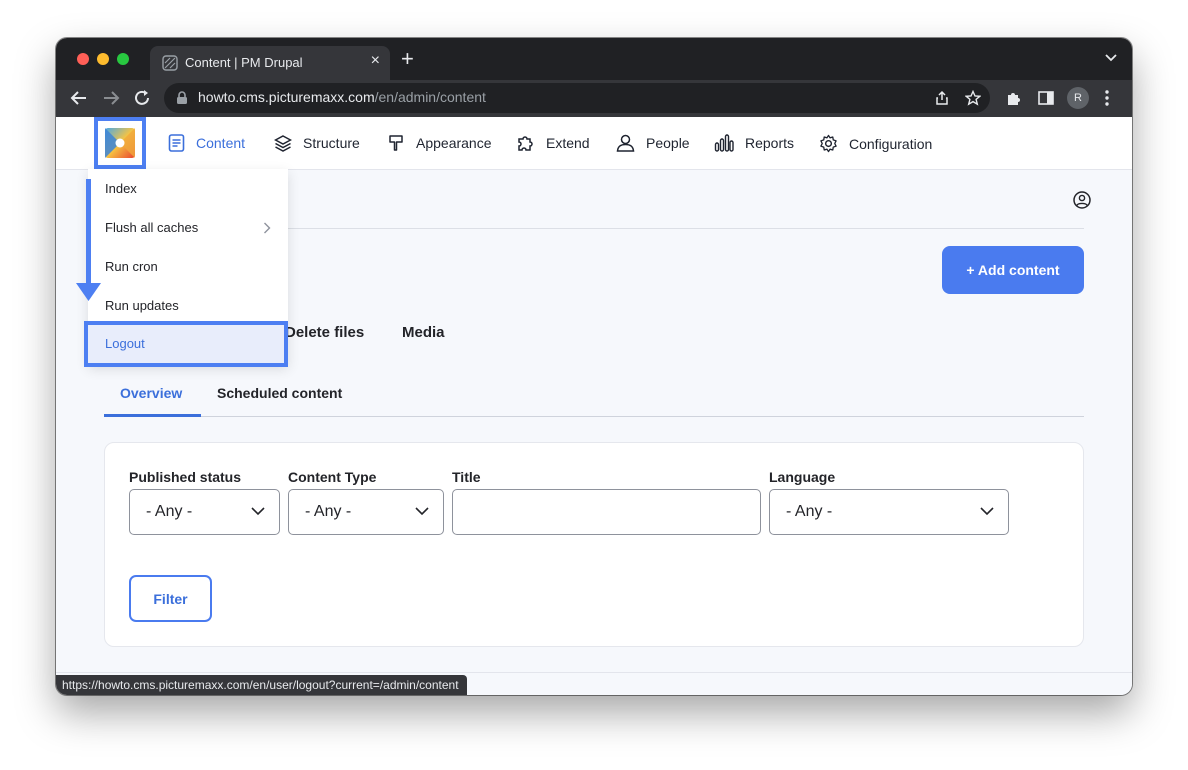 The width and height of the screenshot is (1188, 770). Describe the element at coordinates (204, 512) in the screenshot. I see `published-status-select: - Any -` at that location.